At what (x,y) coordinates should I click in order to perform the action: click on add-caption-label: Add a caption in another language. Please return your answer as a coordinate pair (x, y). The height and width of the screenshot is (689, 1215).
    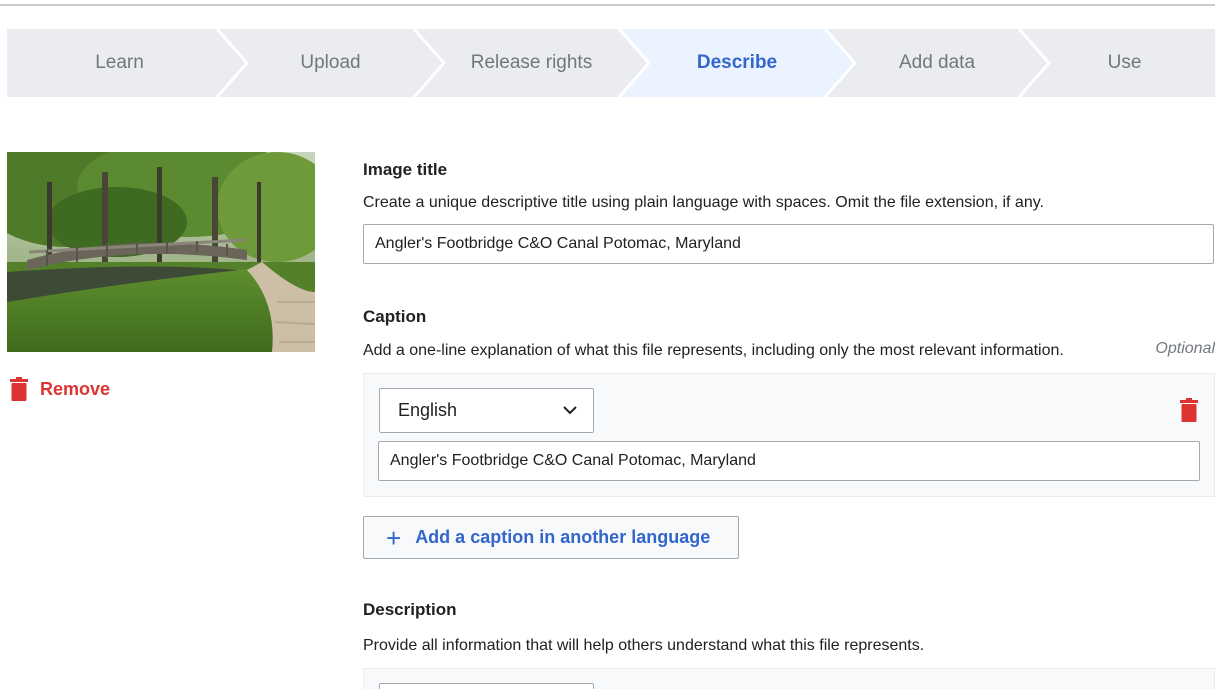
    Looking at the image, I should click on (563, 537).